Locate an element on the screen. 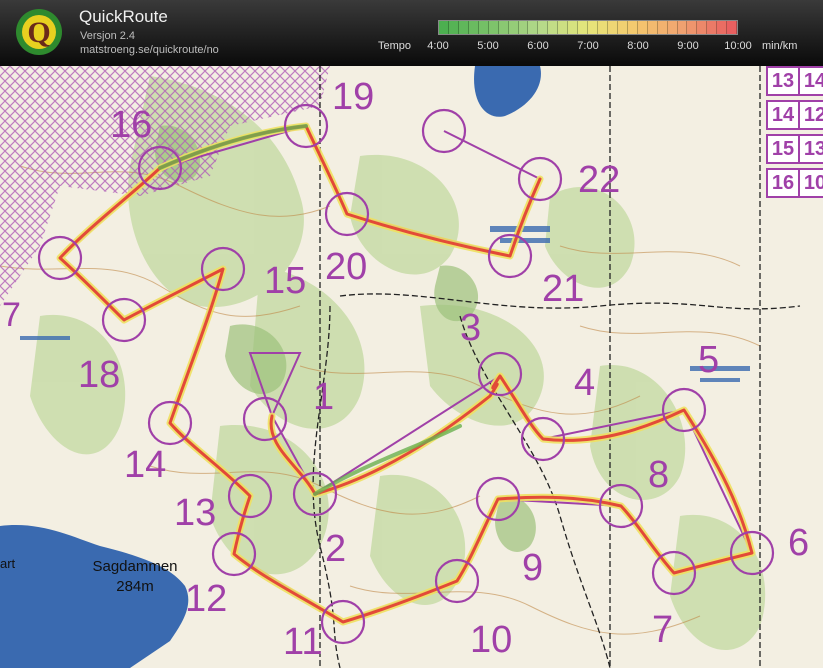 Image resolution: width=823 pixels, height=668 pixels. control-label-16: 16 is located at coordinates (131, 125).